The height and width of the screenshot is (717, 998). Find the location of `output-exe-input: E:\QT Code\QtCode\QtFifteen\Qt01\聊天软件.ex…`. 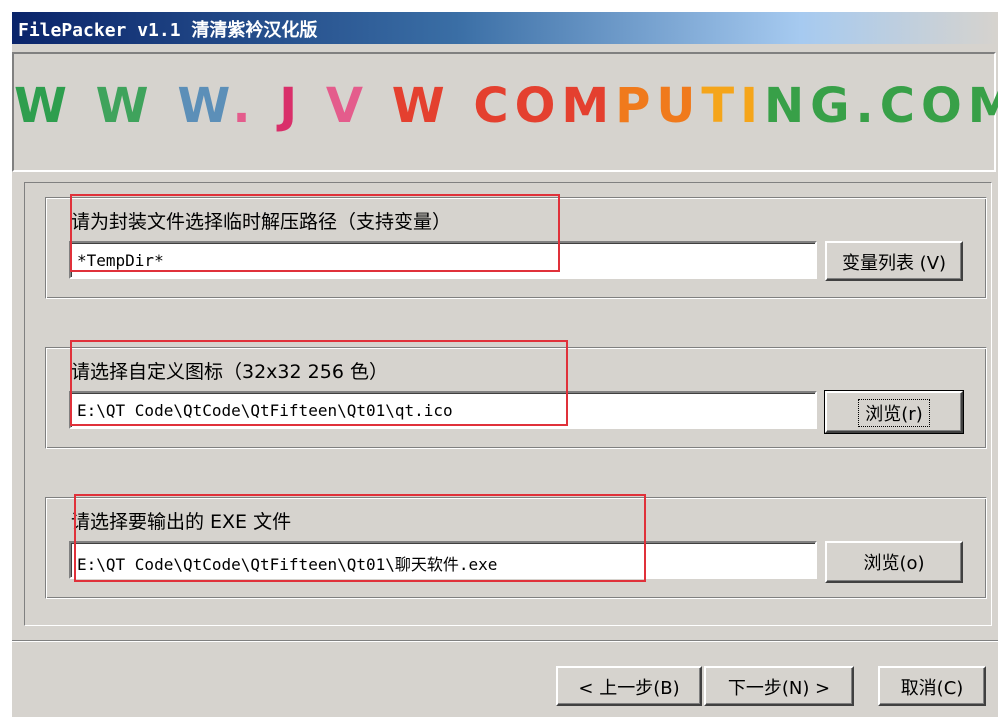

output-exe-input: E:\QT Code\QtCode\QtFifteen\Qt01\聊天软件.ex… is located at coordinates (443, 560).